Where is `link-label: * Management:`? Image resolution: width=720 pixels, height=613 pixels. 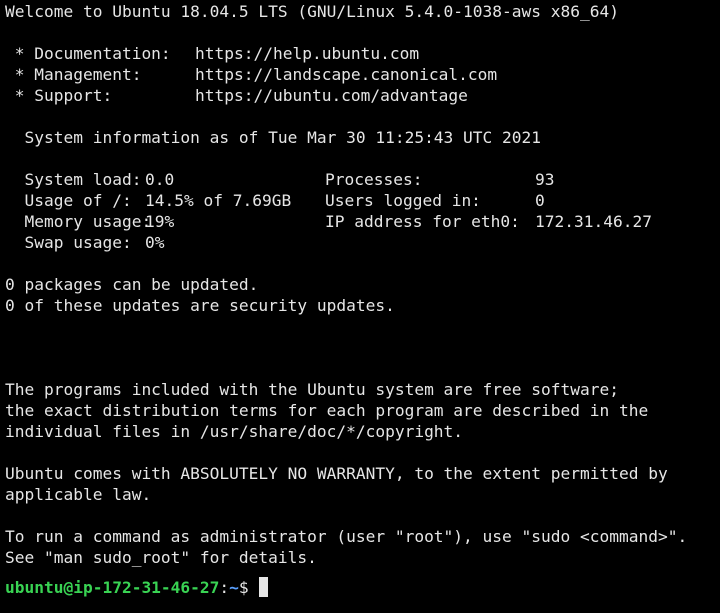
link-label: * Management: is located at coordinates (73, 74).